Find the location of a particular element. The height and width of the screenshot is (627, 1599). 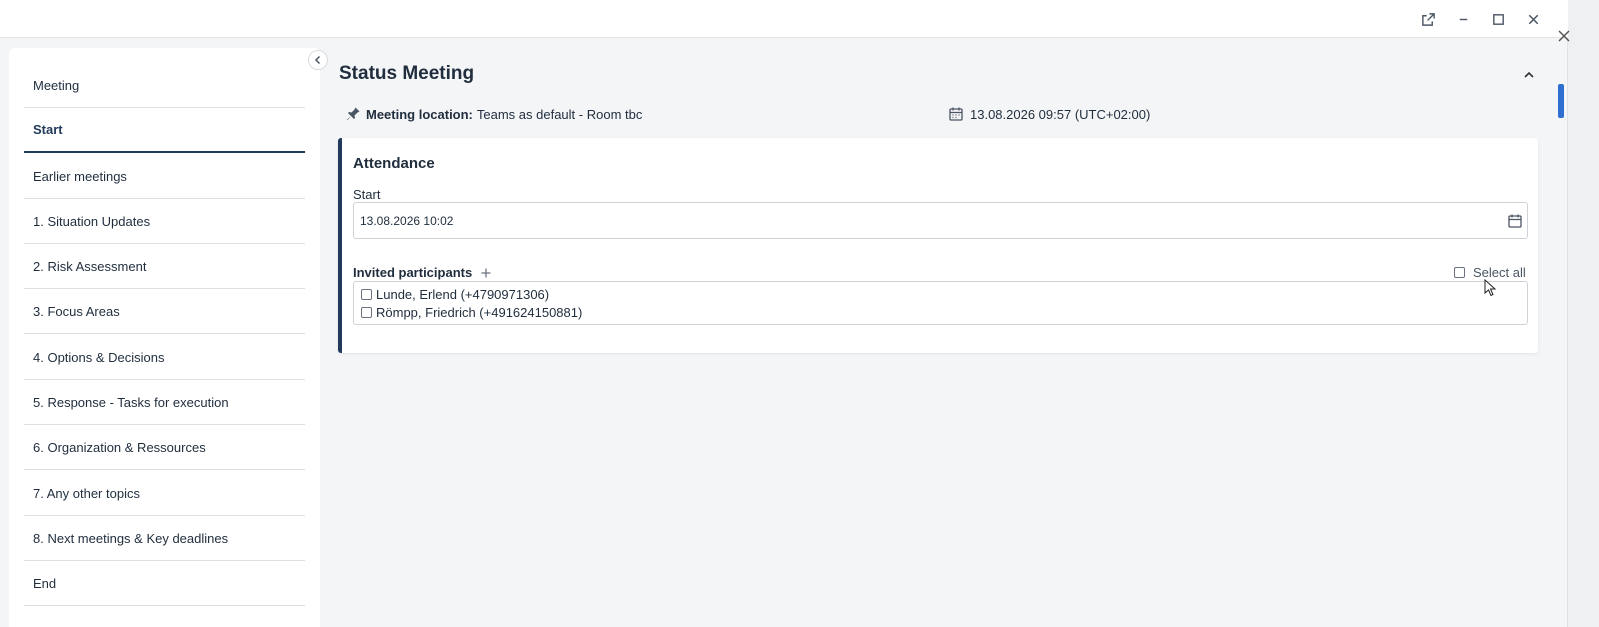

close-icon is located at coordinates (1533, 19).